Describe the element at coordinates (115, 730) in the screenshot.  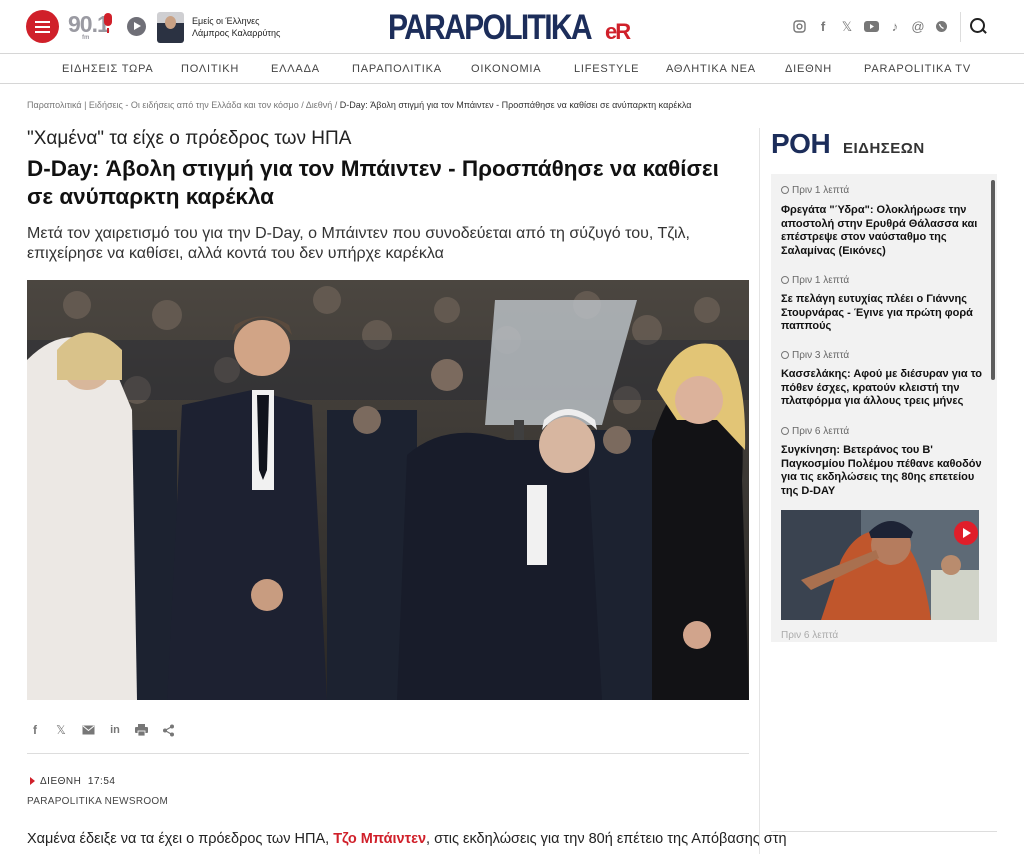
I see `linkedin-icon: in` at that location.